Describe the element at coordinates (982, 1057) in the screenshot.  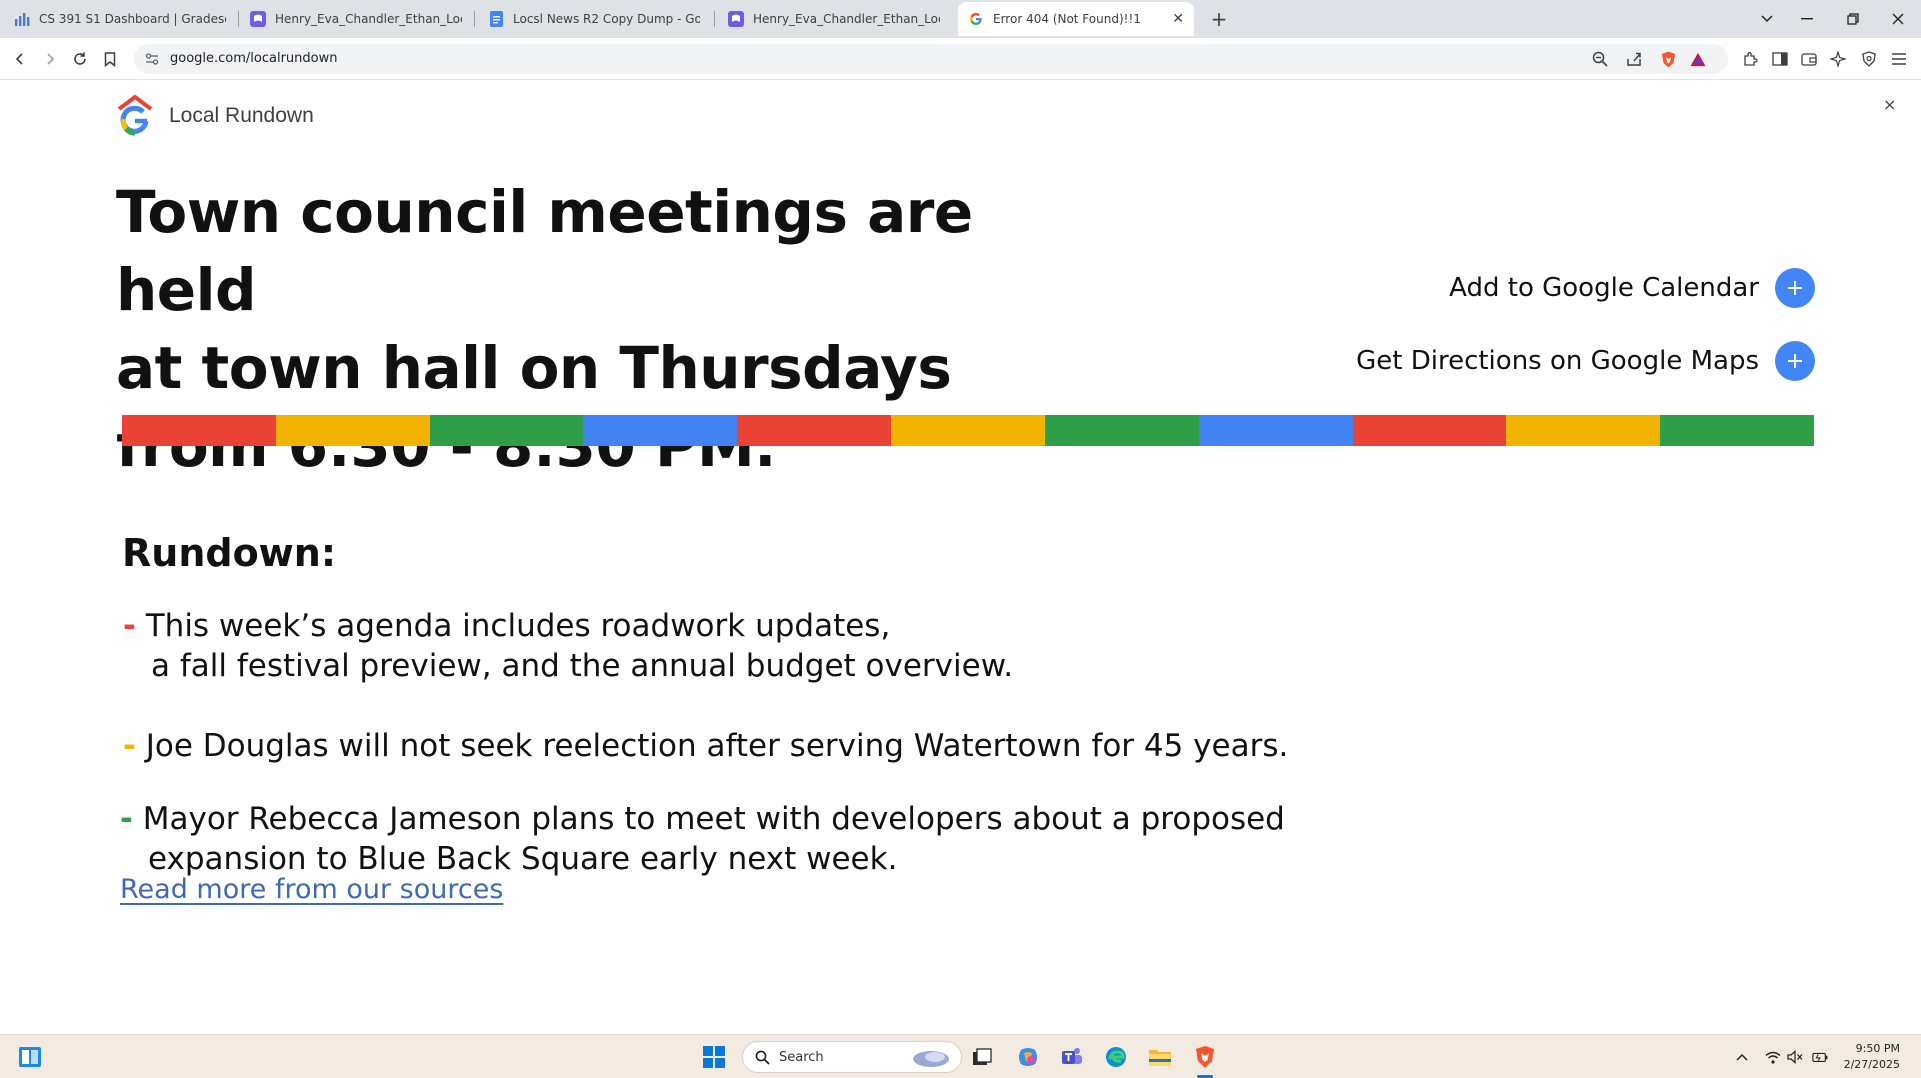
I see `task-view-icon` at that location.